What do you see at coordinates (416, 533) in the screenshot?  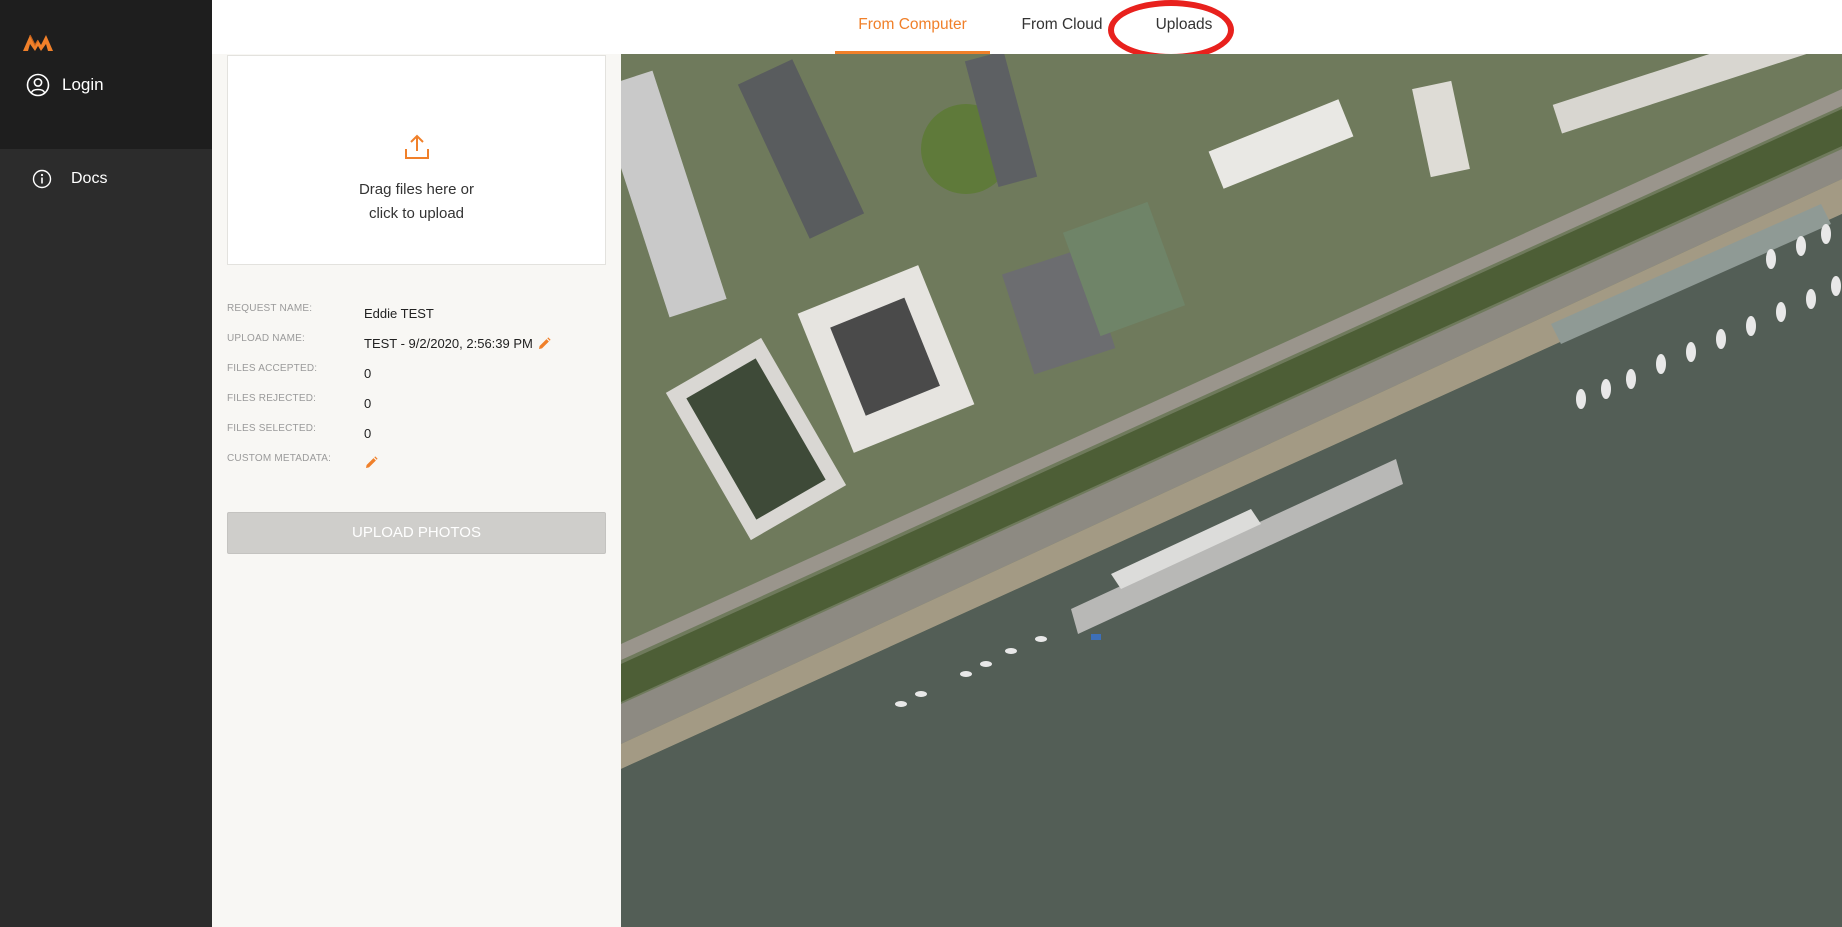 I see `upload-photos-button: UPLOAD PHOTOS` at bounding box center [416, 533].